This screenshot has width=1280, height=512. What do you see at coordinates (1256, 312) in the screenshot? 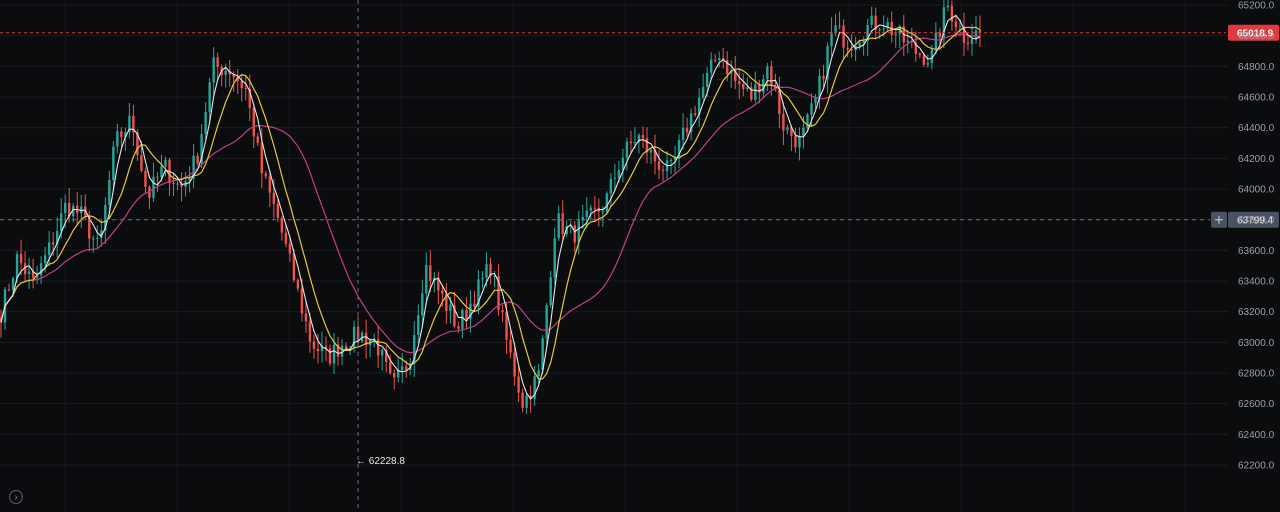
I see `y-tick-label: 63200.0` at bounding box center [1256, 312].